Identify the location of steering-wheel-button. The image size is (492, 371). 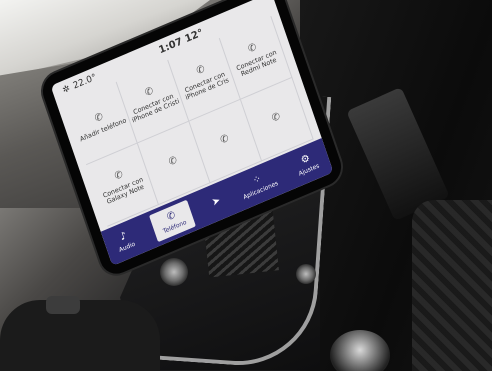
(63, 305).